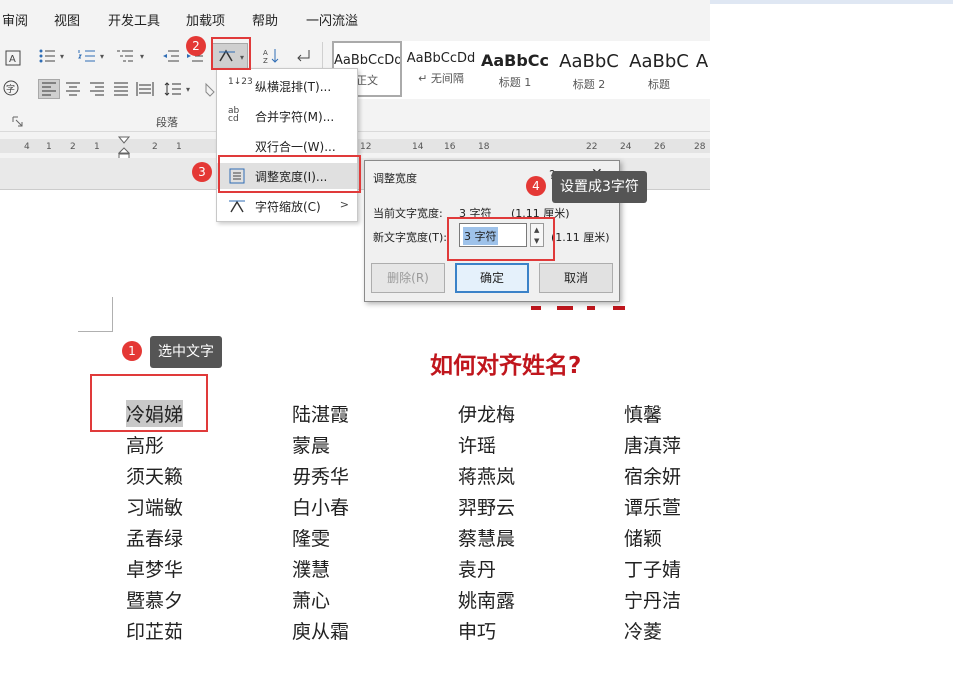 The image size is (953, 695). What do you see at coordinates (154, 475) in the screenshot?
I see `name-cell: 须天籁` at bounding box center [154, 475].